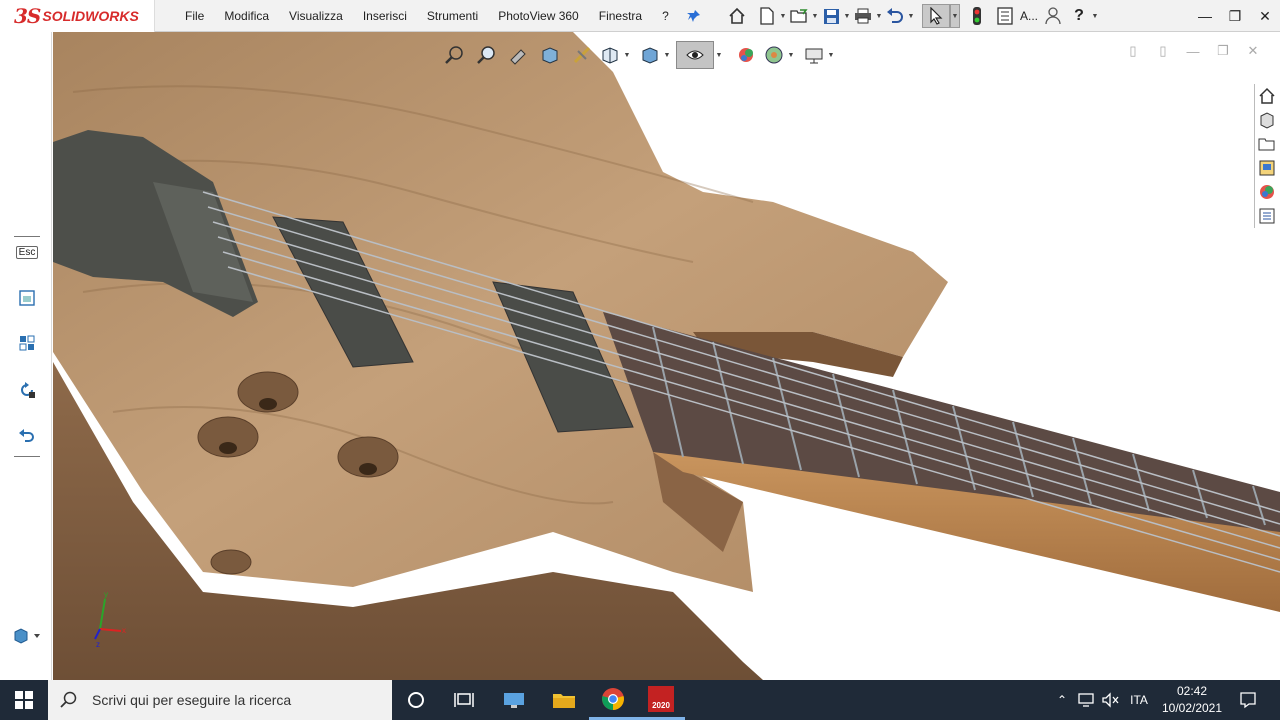 The image size is (1280, 720). I want to click on show-hidden-icons-icon: ⌃, so click(1062, 700).